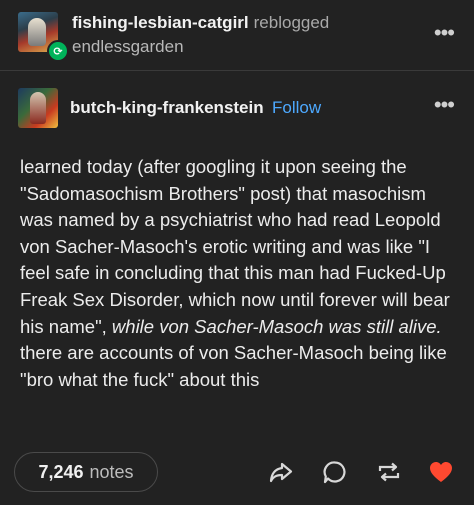 This screenshot has width=474, height=505. What do you see at coordinates (296, 108) in the screenshot?
I see `follow-button: Follow` at bounding box center [296, 108].